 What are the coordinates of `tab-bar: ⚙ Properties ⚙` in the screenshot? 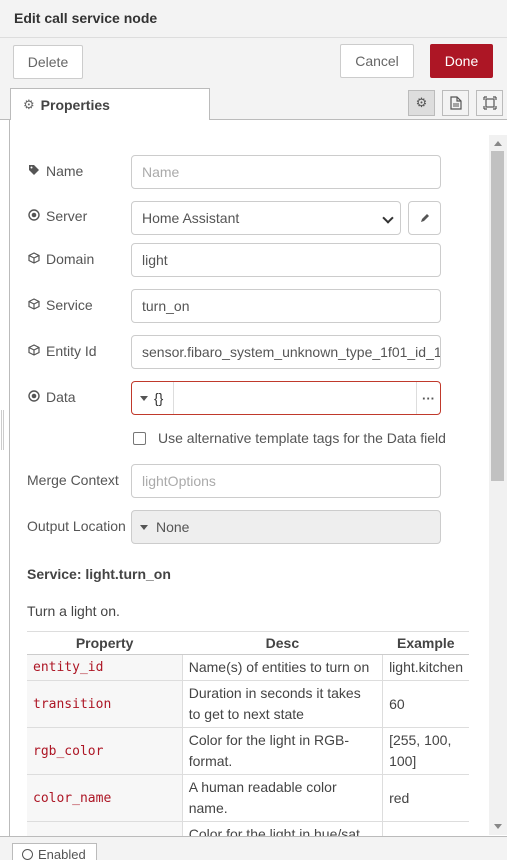 It's located at (253, 102).